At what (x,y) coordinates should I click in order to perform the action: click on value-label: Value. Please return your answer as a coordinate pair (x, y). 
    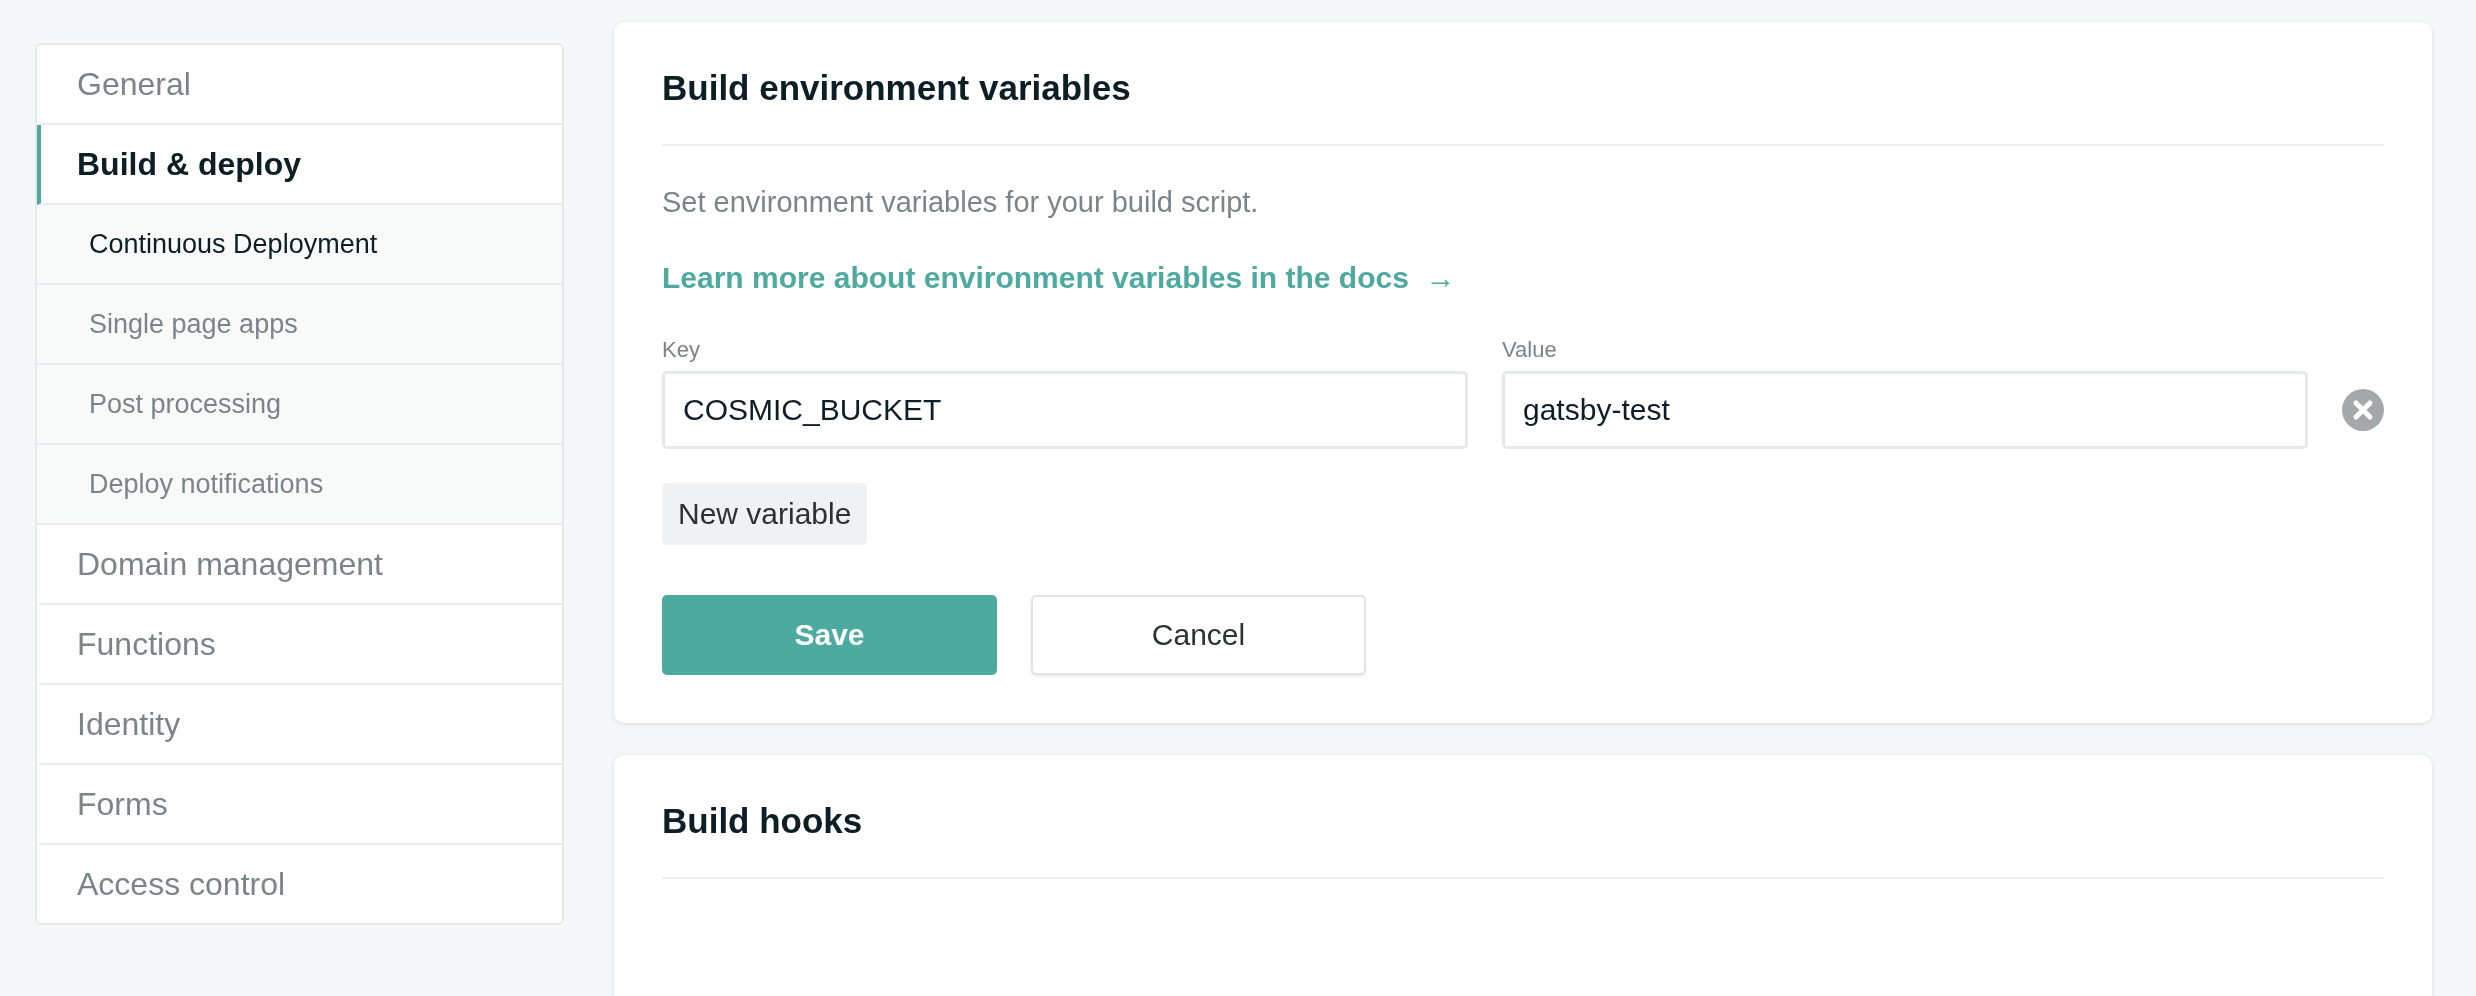
    Looking at the image, I should click on (1530, 350).